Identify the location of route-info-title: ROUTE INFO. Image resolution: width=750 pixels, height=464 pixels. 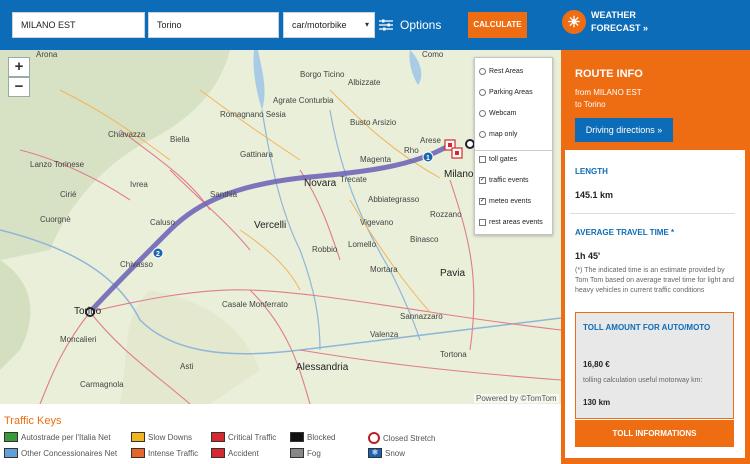
(609, 74).